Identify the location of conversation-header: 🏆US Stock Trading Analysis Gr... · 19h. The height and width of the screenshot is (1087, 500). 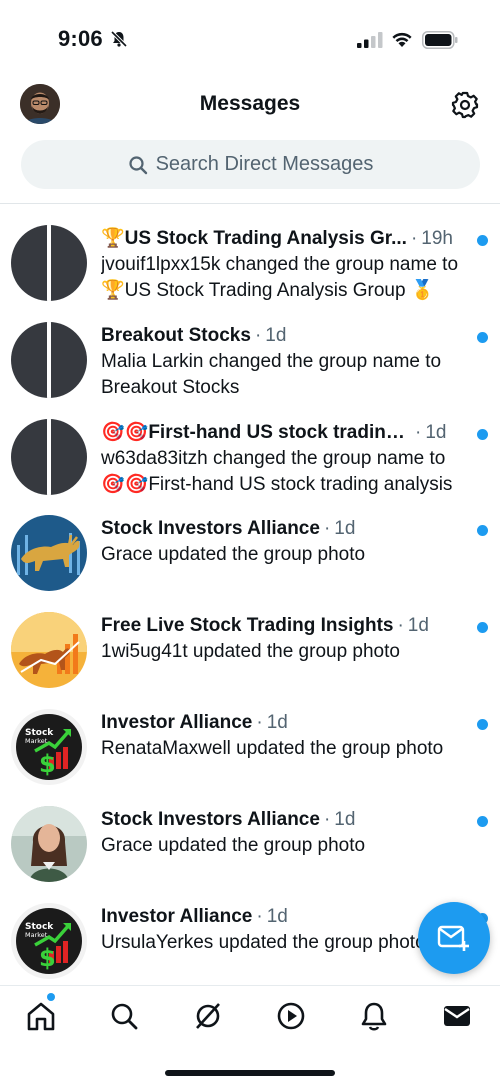
(293, 239).